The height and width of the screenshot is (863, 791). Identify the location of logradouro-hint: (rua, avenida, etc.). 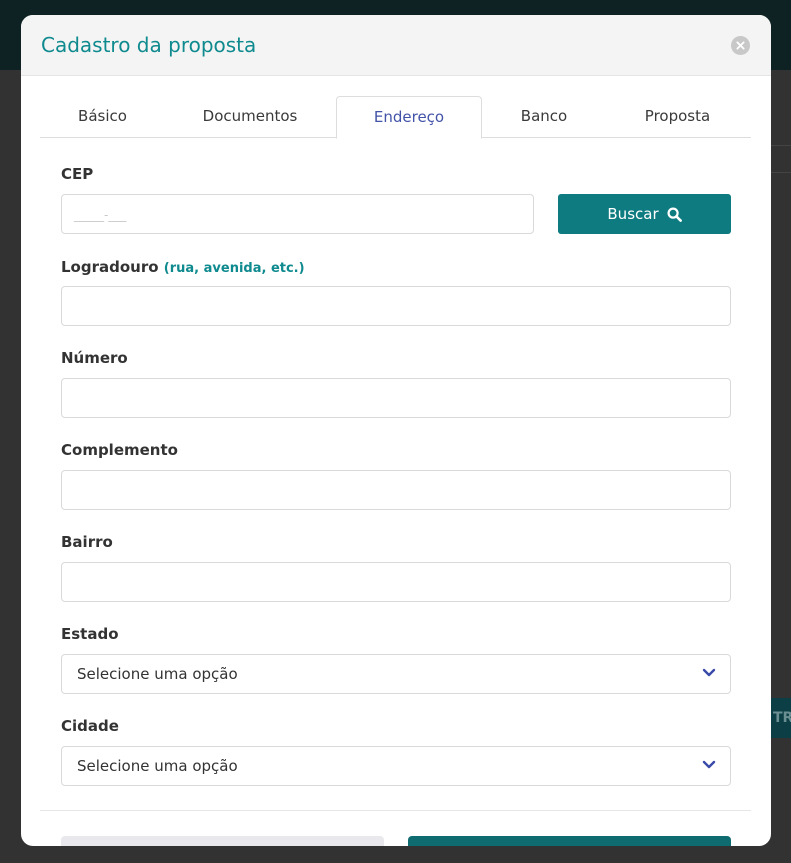
(234, 268).